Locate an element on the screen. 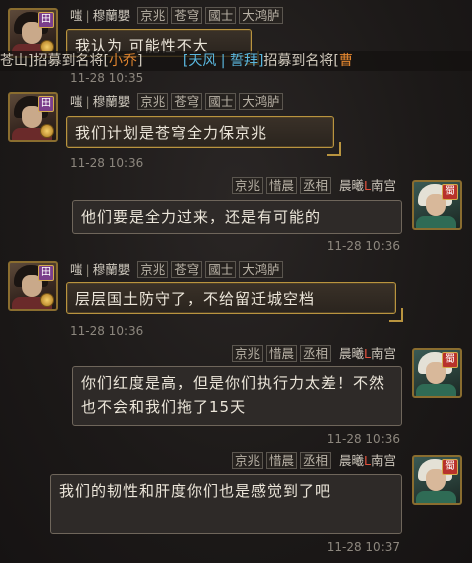 Image resolution: width=472 pixels, height=563 pixels. system-recruit-line: 苍山]招募到名将[小乔] [天风 | 誓拜]招募到名将[曹 is located at coordinates (236, 61).